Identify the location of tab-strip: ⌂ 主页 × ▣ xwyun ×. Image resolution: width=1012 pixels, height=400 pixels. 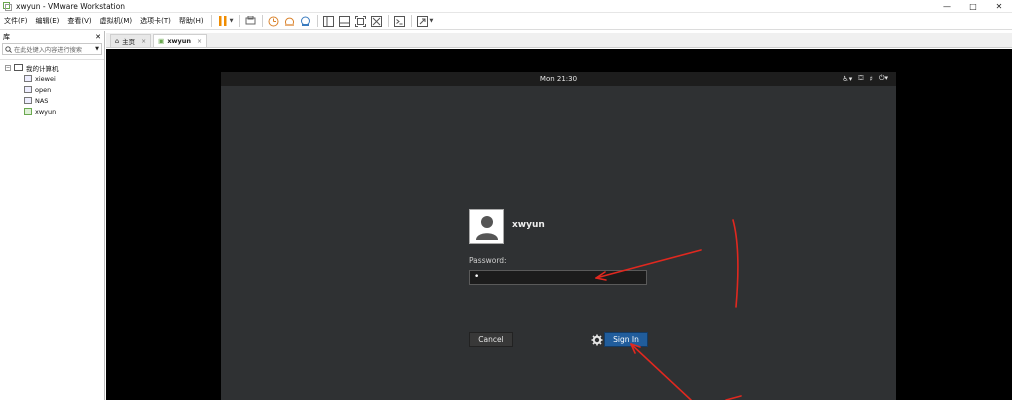
(559, 40).